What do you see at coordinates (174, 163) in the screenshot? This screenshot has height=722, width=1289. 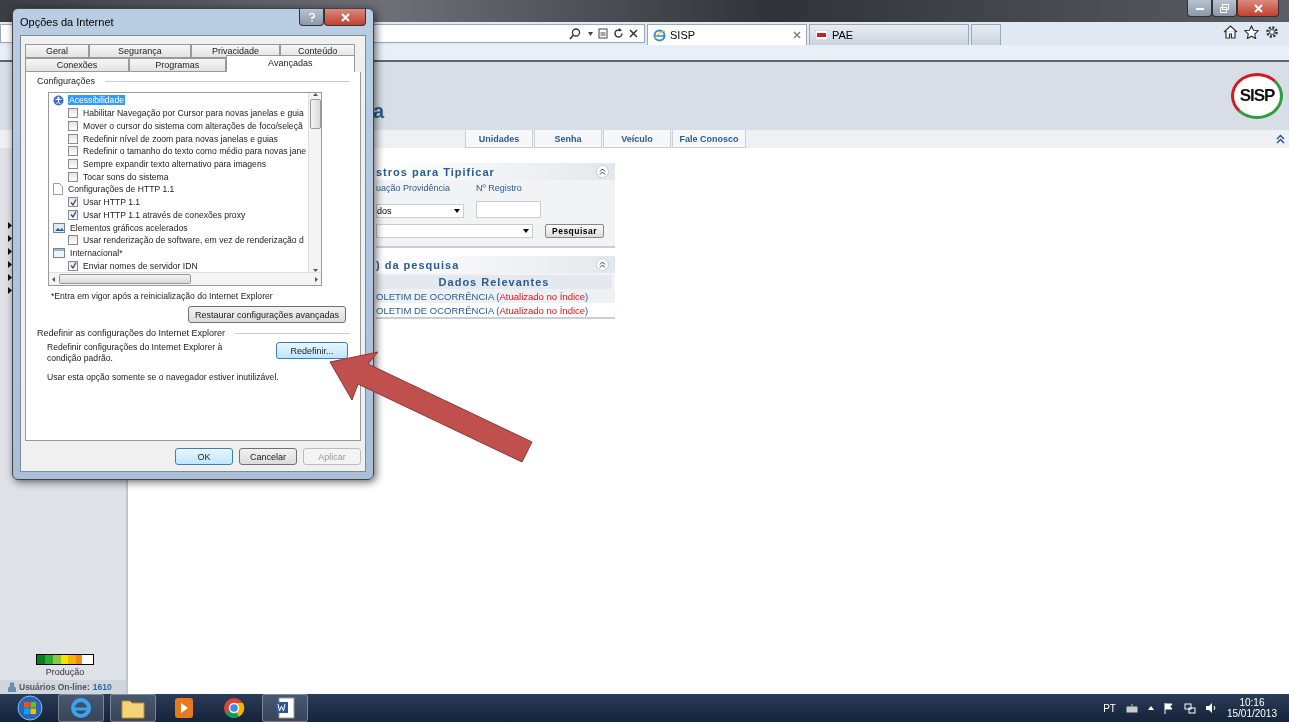 I see `settings-option: Sempre expandir texto alternativo para imagens` at bounding box center [174, 163].